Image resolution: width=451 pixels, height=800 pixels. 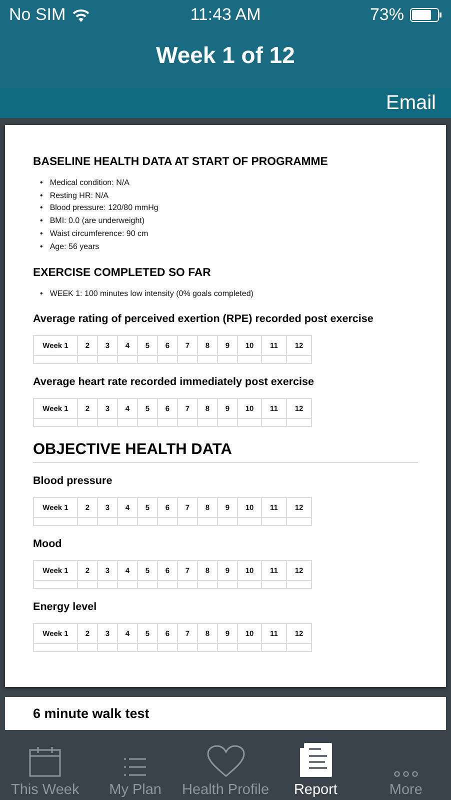 I want to click on tab-item: My Plan, so click(x=135, y=765).